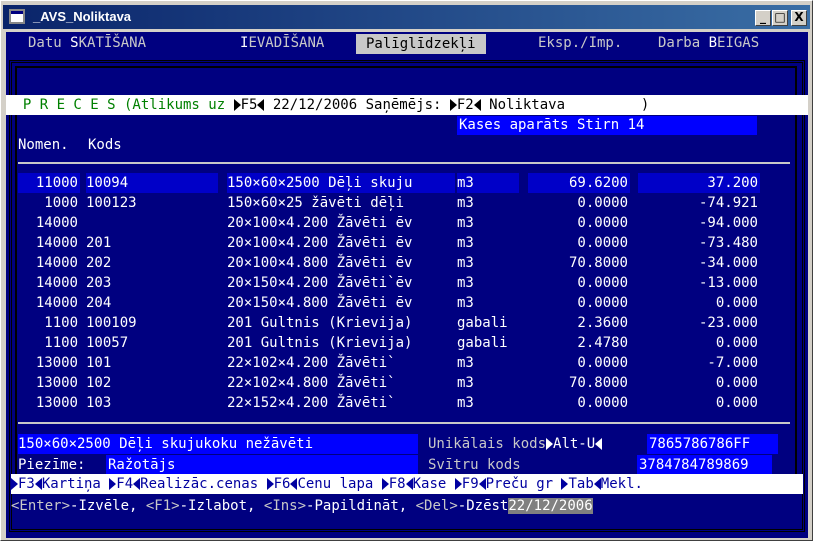 This screenshot has width=813, height=541. Describe the element at coordinates (341, 403) in the screenshot. I see `row-name: 22×152×4.200 Žāvēti`` at that location.